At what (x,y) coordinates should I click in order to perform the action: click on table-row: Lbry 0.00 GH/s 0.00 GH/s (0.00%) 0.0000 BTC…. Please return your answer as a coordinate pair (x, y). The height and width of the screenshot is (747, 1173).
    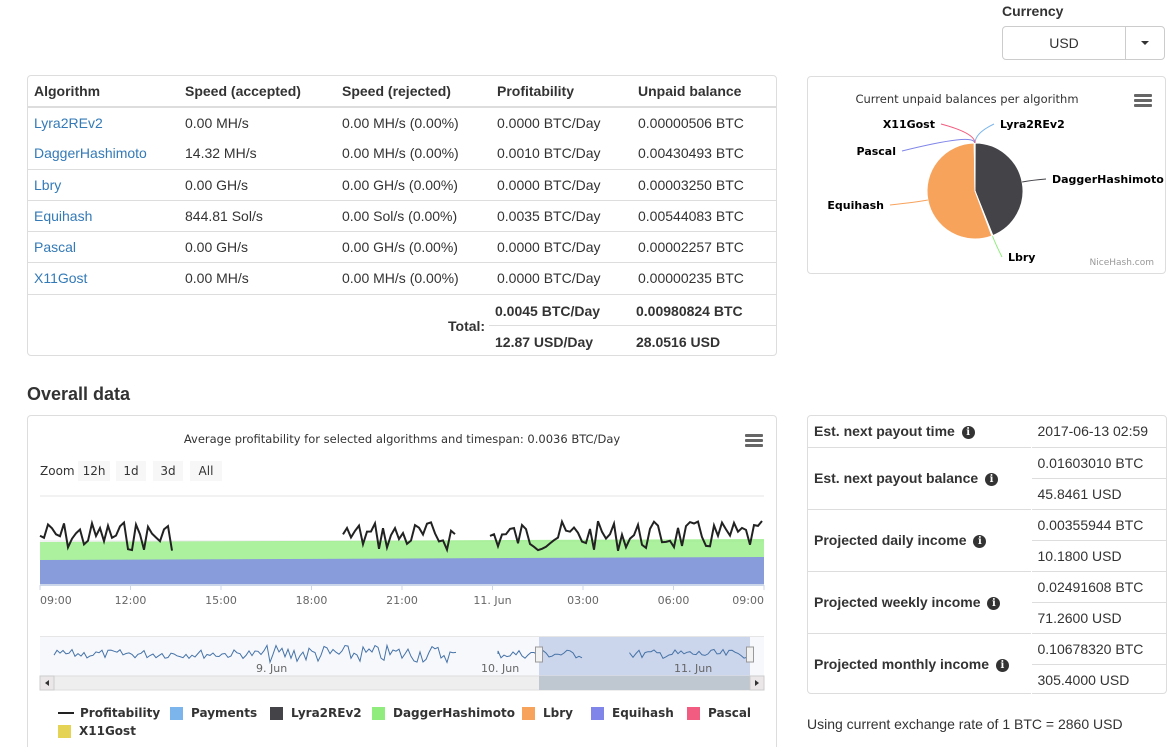
    Looking at the image, I should click on (402, 184).